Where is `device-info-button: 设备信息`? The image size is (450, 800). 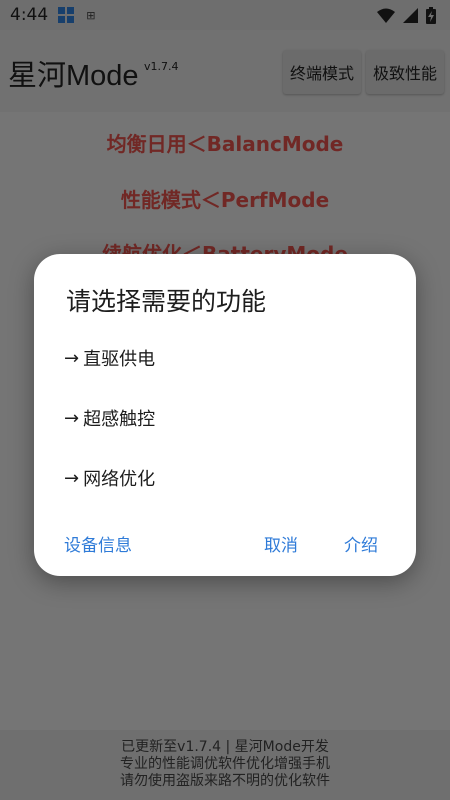
device-info-button: 设备信息 is located at coordinates (98, 543).